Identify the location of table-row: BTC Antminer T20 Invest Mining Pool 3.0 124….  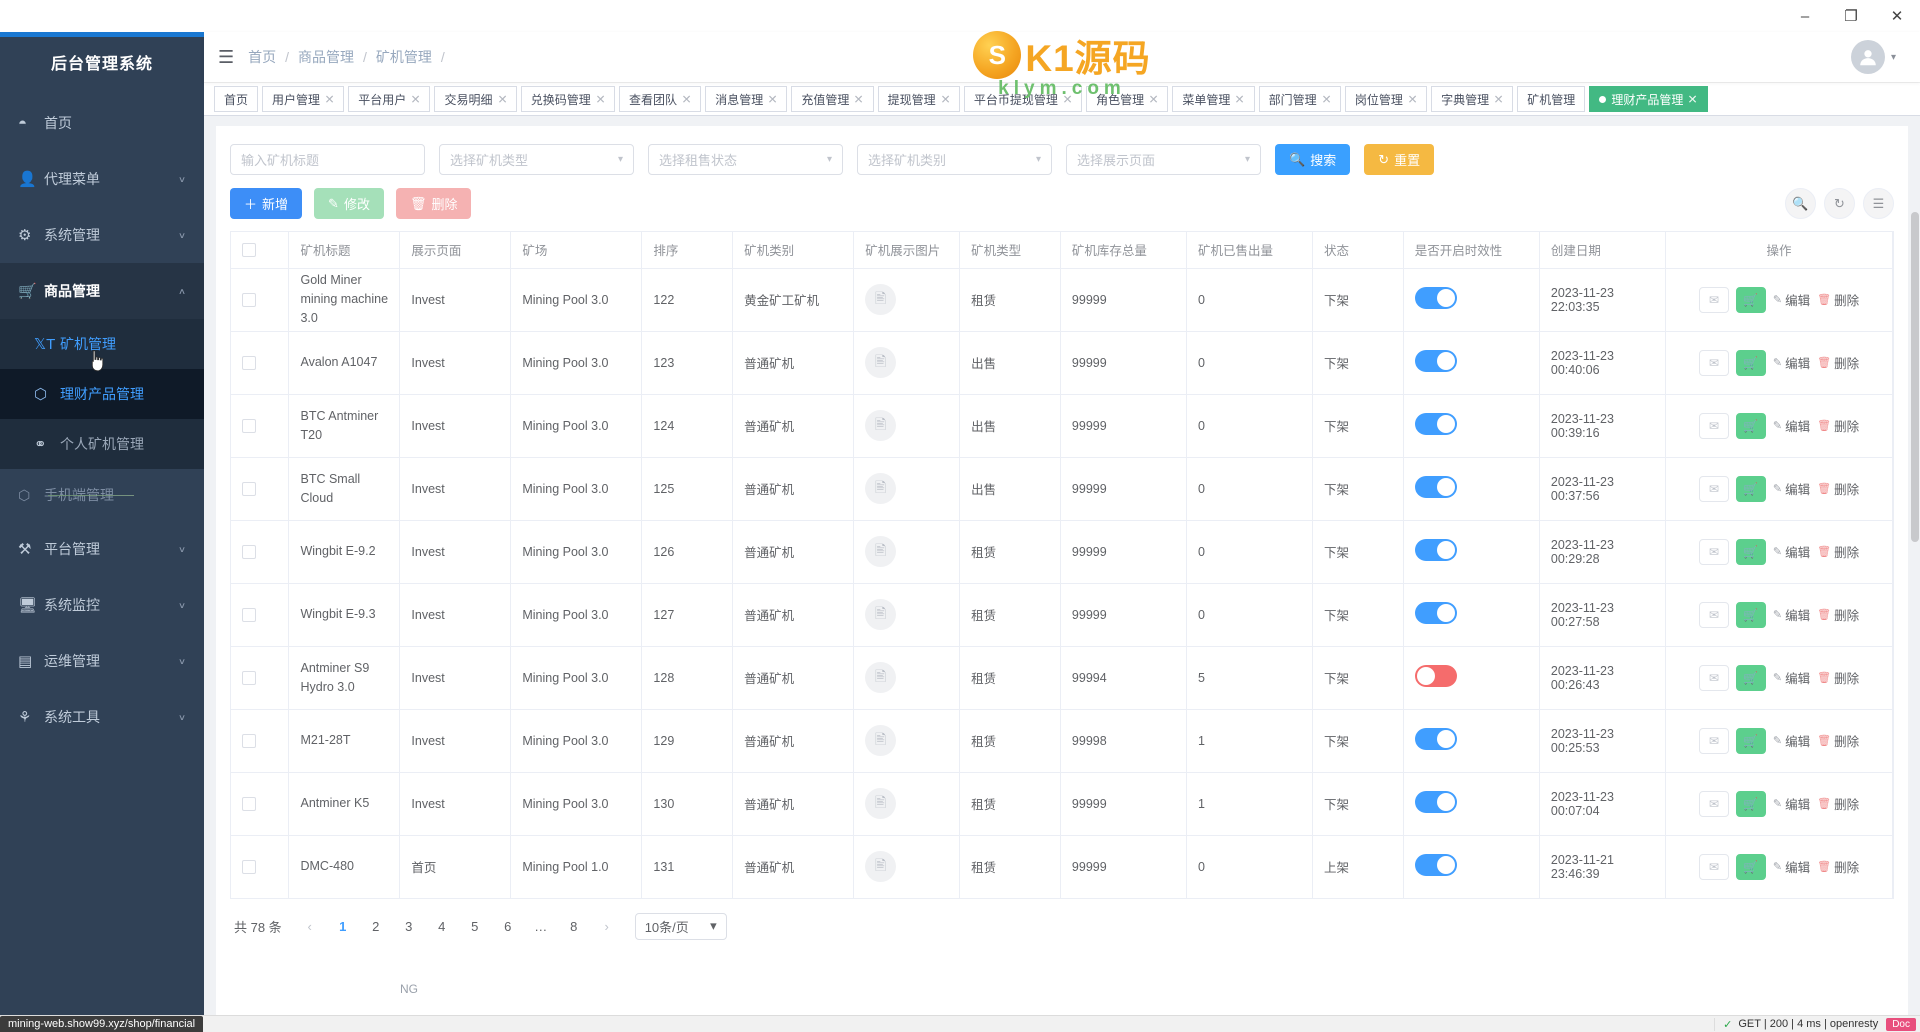
(1062, 426).